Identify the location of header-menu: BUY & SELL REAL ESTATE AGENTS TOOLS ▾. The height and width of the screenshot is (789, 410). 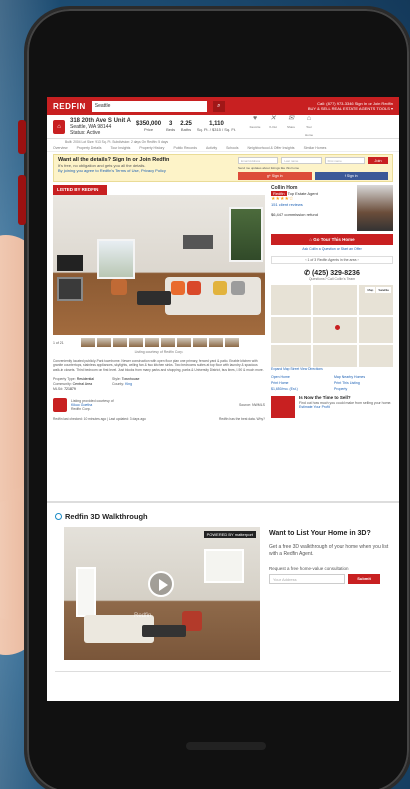
(350, 108).